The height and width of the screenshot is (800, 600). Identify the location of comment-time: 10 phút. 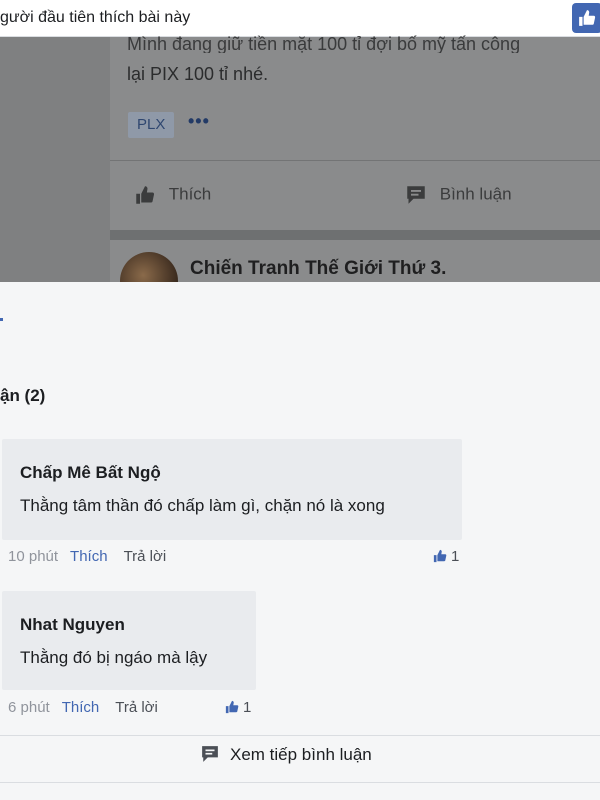
(33, 556).